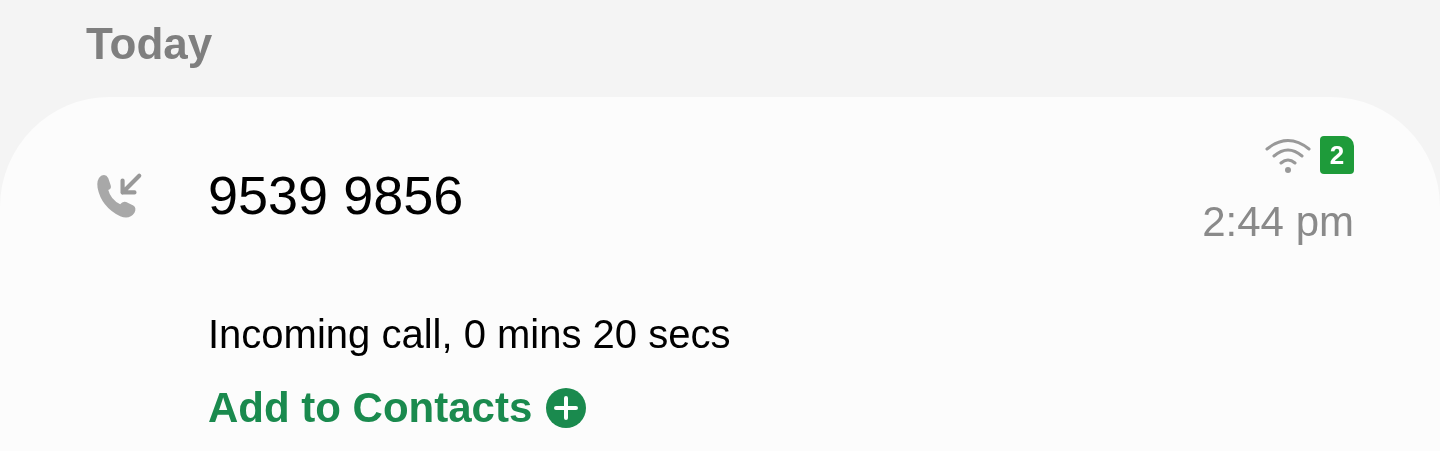 The image size is (1440, 451). What do you see at coordinates (397, 408) in the screenshot?
I see `add-to-contacts-link: Add to Contacts` at bounding box center [397, 408].